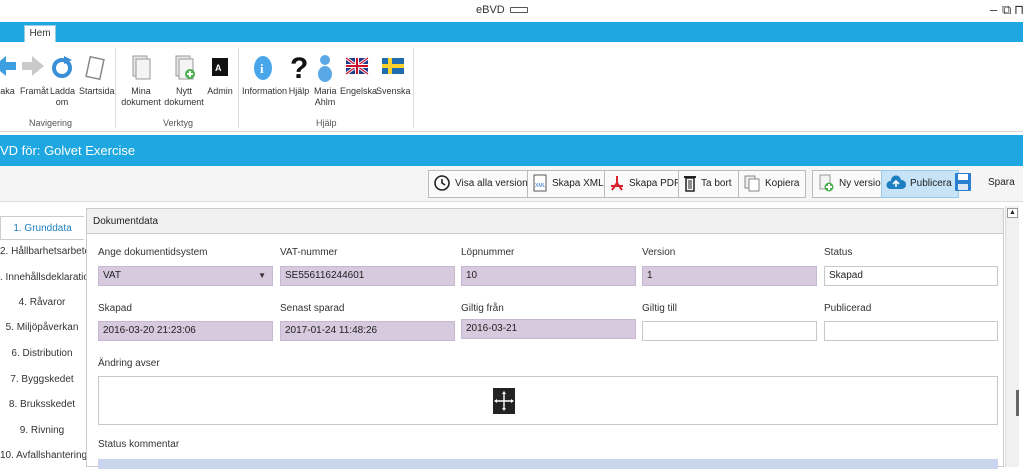 The image size is (1023, 469). Describe the element at coordinates (115, 308) in the screenshot. I see `skapad-label: Skapad` at that location.